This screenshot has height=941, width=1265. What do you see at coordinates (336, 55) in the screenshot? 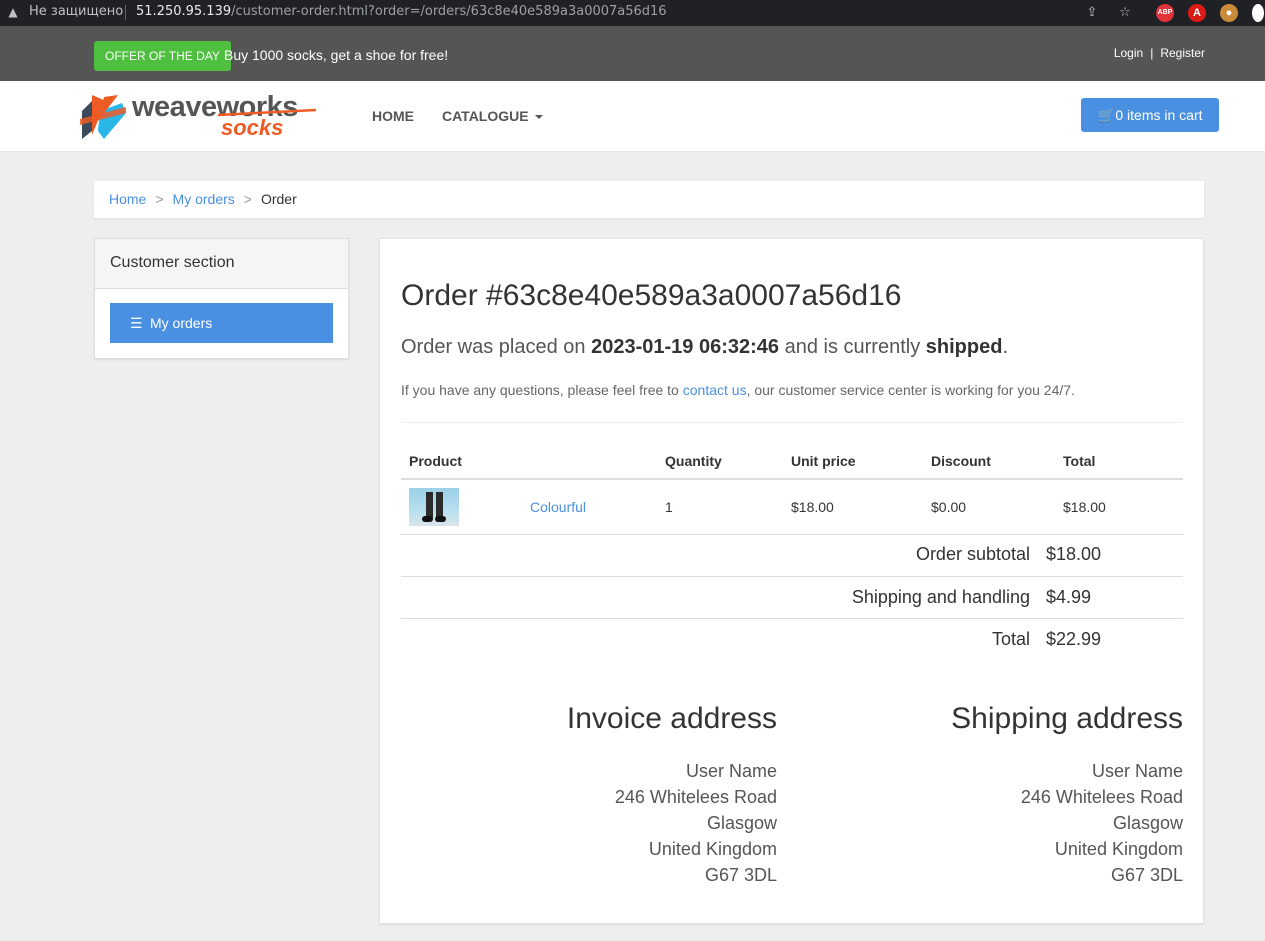
I see `offer-text: Buy 1000 socks, get a shoe for free!` at bounding box center [336, 55].